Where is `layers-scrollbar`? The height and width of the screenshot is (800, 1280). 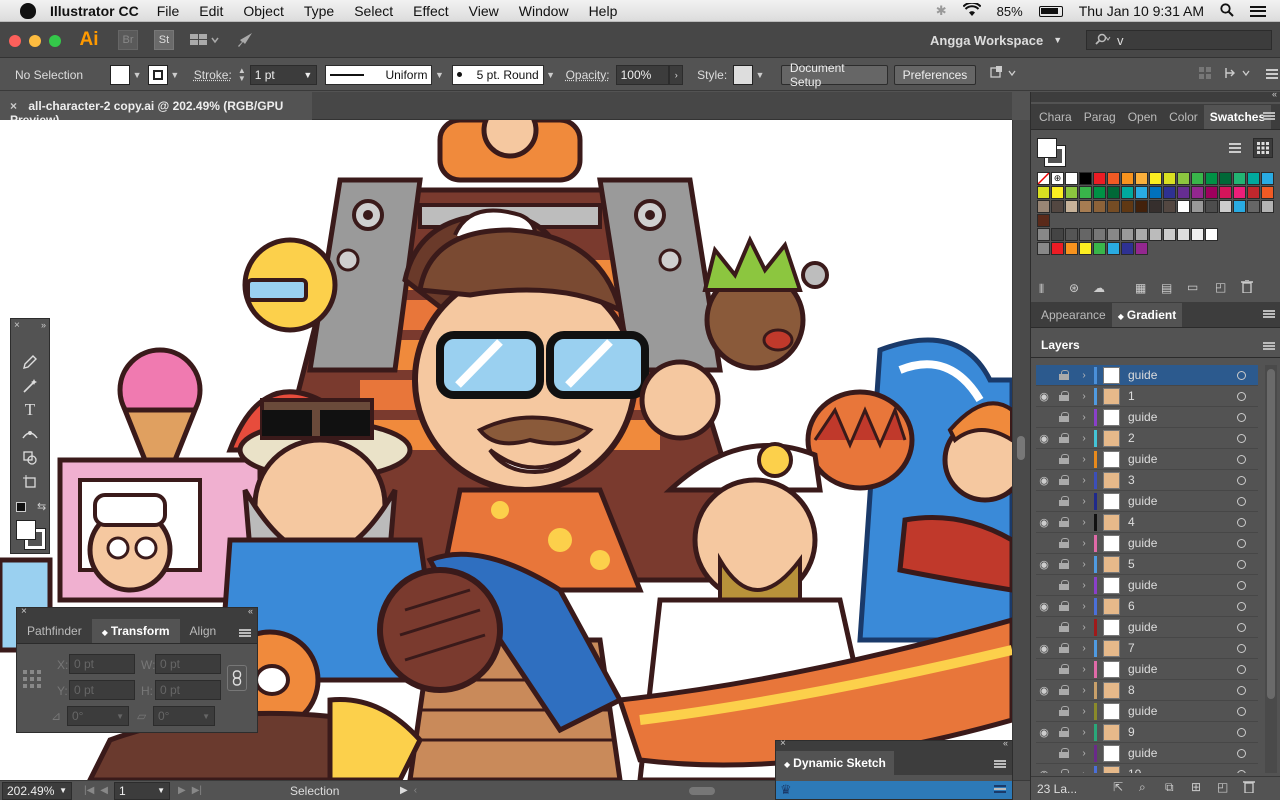
layers-scrollbar is located at coordinates (1271, 569).